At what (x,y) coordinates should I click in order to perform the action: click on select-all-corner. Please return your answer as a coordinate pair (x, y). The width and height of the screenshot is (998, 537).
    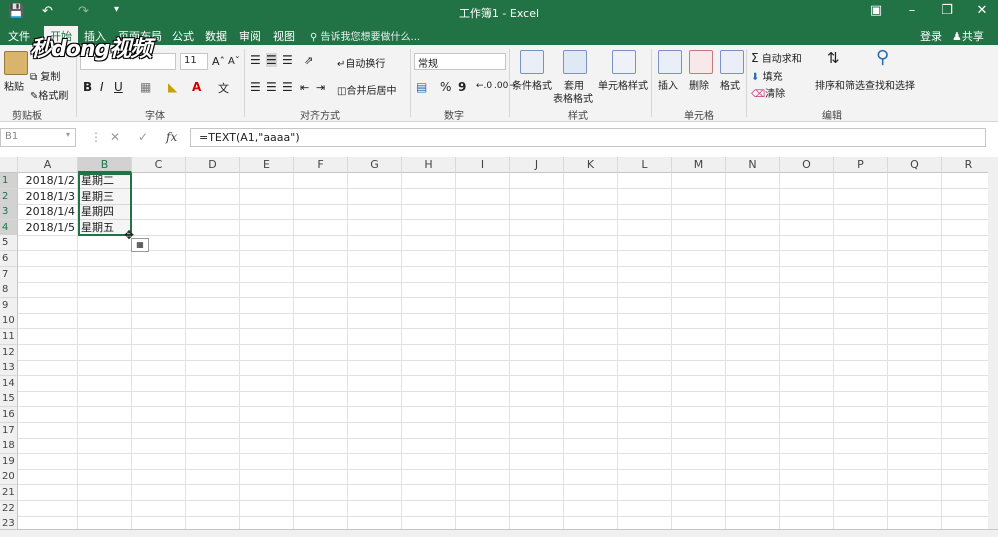
    Looking at the image, I should click on (9, 165).